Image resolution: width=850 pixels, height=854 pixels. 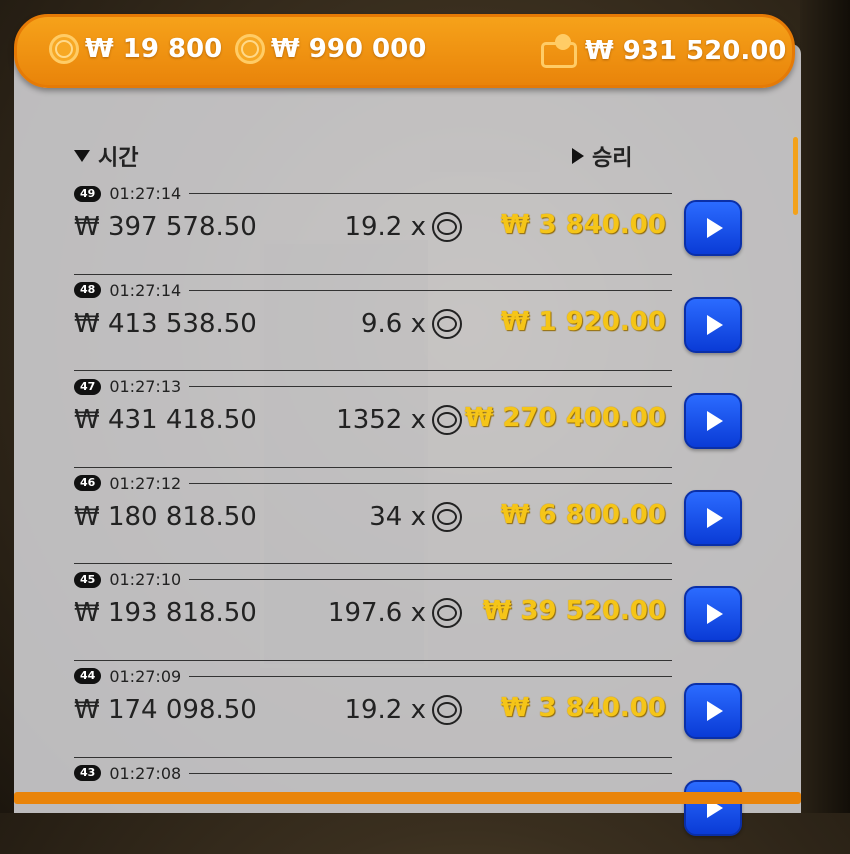 What do you see at coordinates (165, 709) in the screenshot?
I see `row-bet: ₩ 174 098.50` at bounding box center [165, 709].